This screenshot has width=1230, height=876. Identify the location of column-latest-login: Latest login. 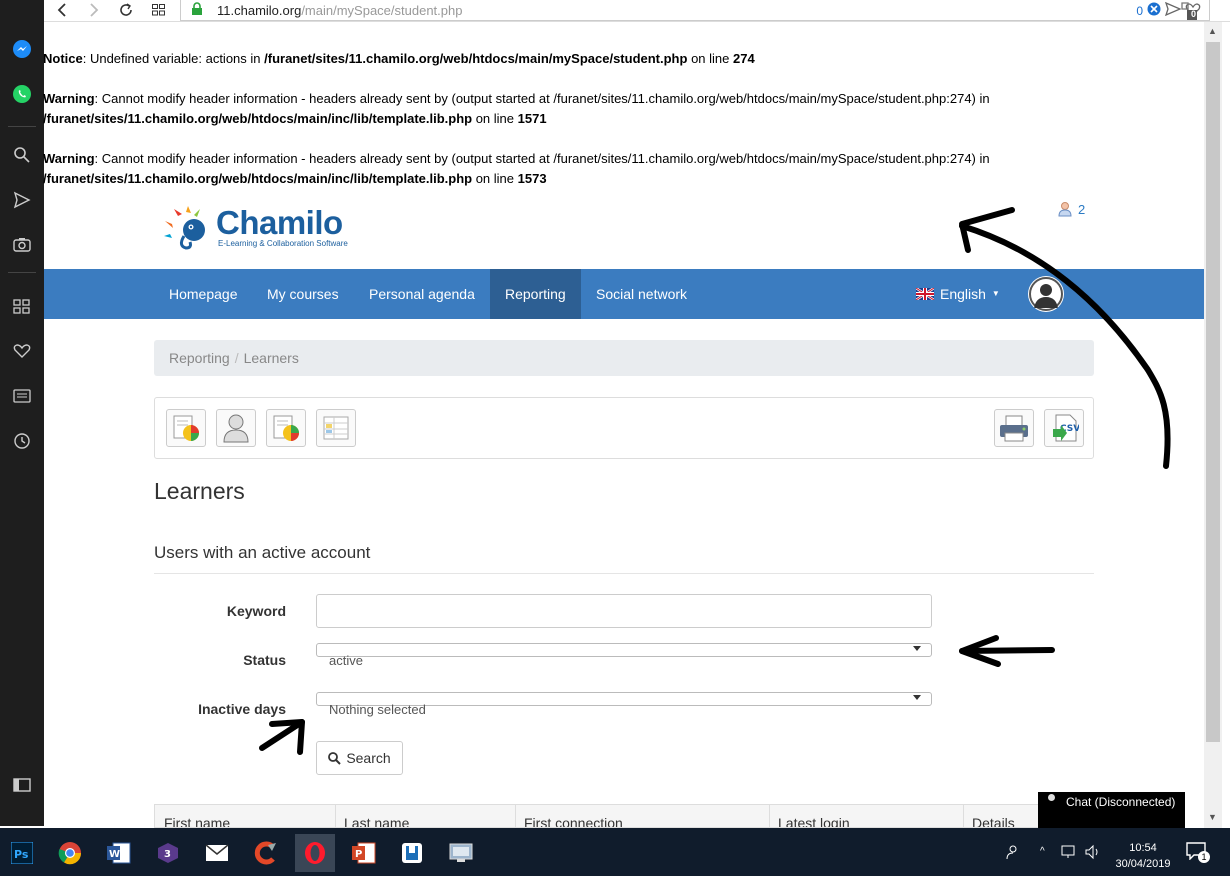
(814, 821).